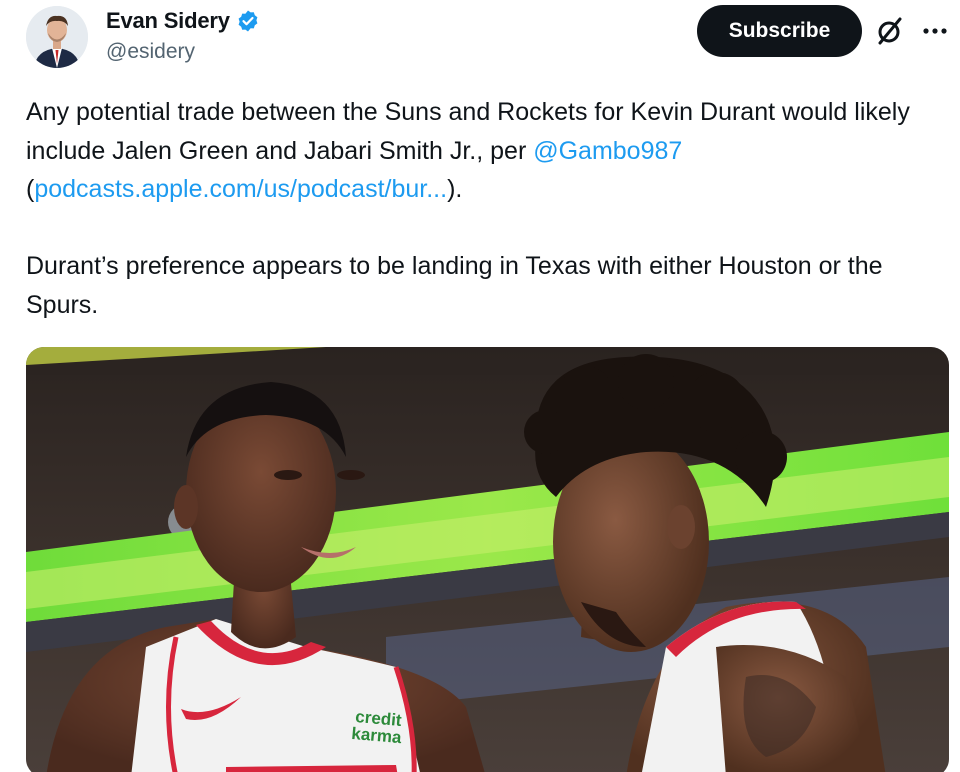 Image resolution: width=960 pixels, height=772 pixels. I want to click on mention-link: @Gambo987, so click(607, 151).